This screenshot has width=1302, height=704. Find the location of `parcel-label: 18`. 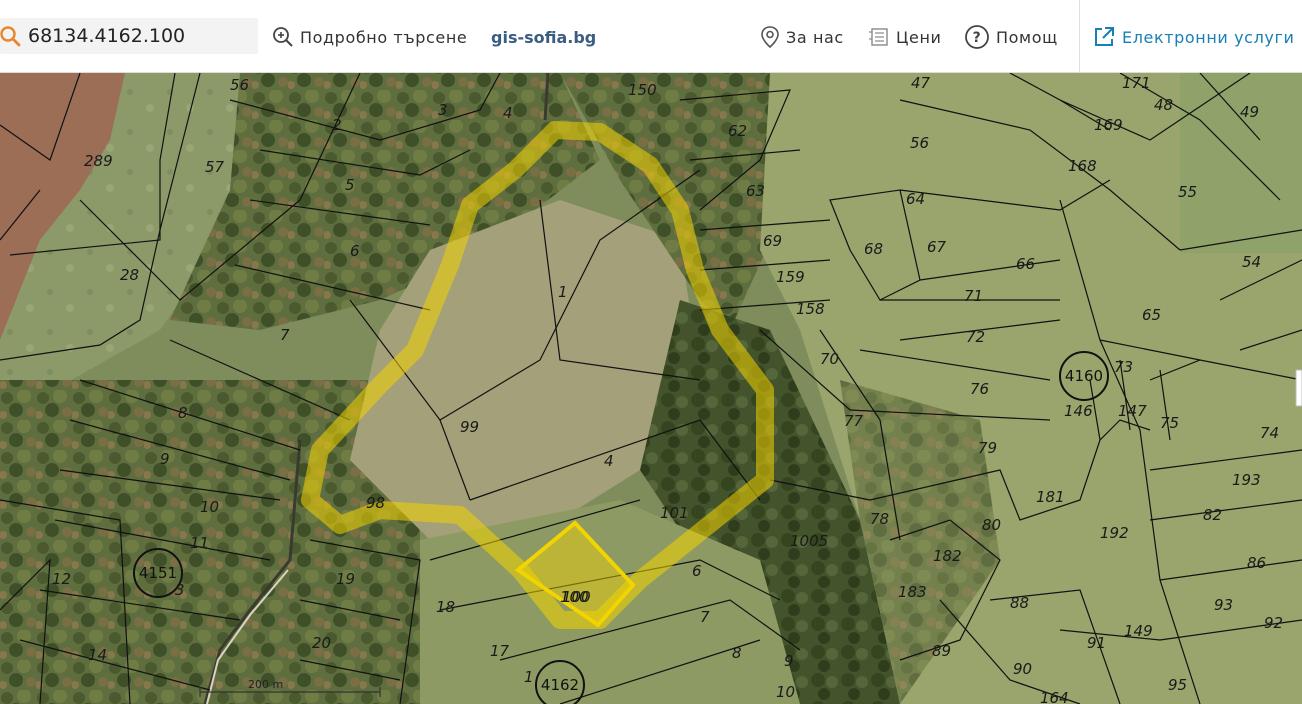

parcel-label: 18 is located at coordinates (445, 607).